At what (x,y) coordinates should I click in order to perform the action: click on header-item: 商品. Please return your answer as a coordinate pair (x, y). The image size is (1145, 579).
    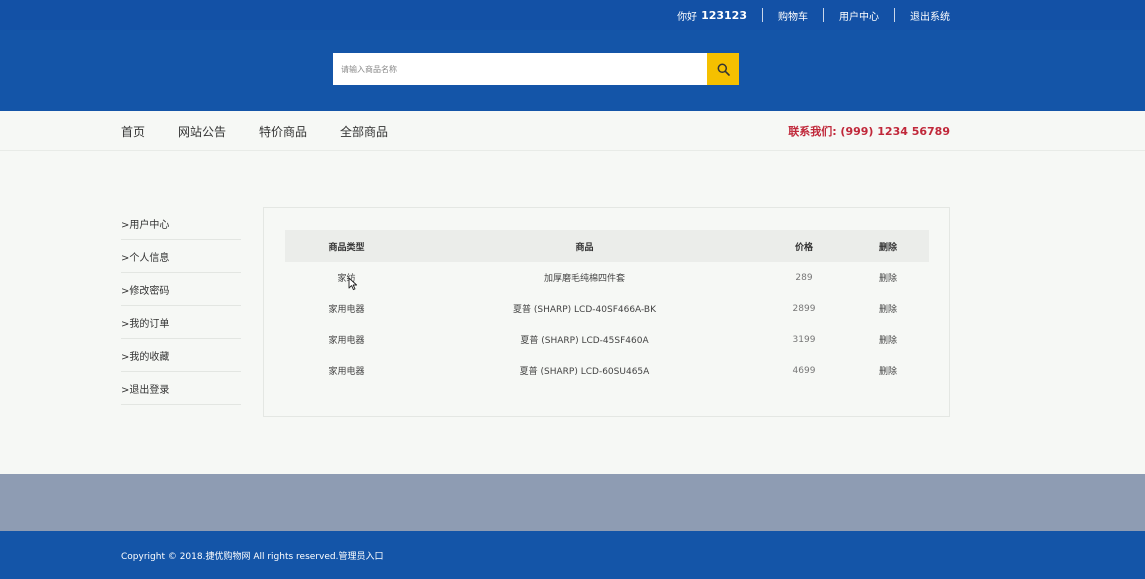
    Looking at the image, I should click on (584, 247).